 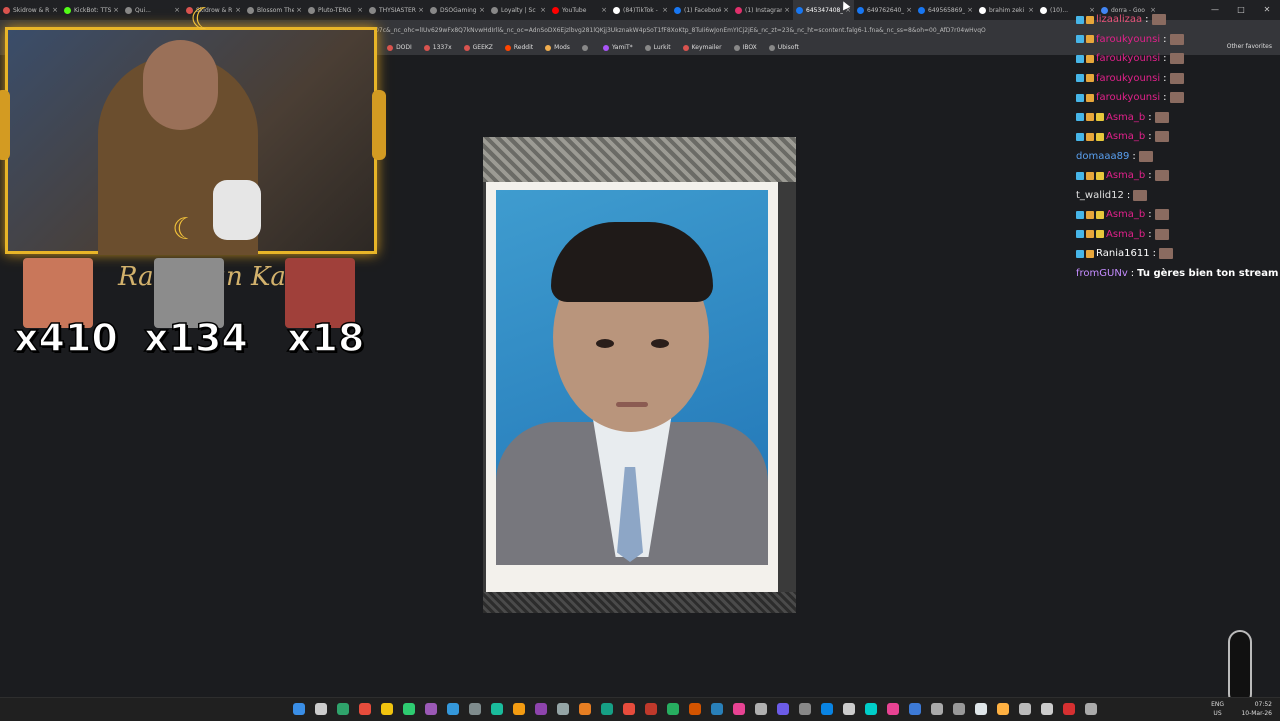 I want to click on chat-username: Rania1611, so click(x=1123, y=253).